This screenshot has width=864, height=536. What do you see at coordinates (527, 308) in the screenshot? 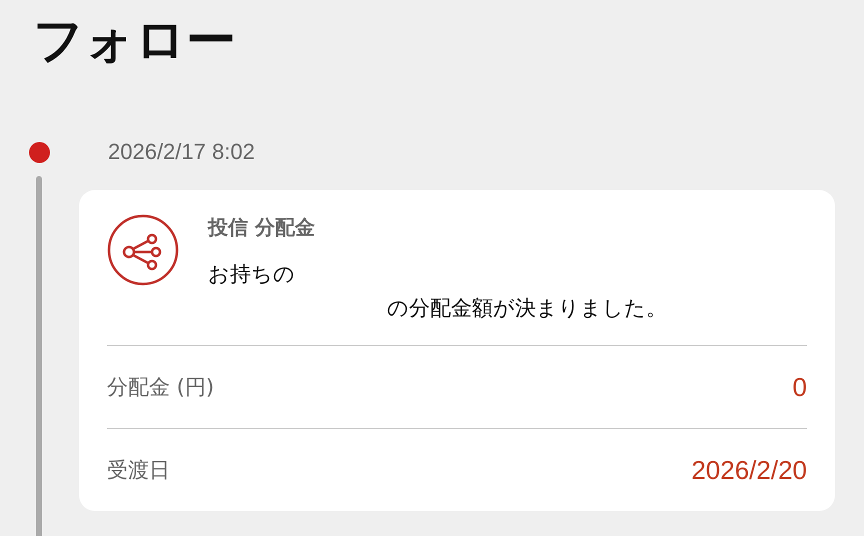
I see `message-text: の分配金額が決まりました。` at bounding box center [527, 308].